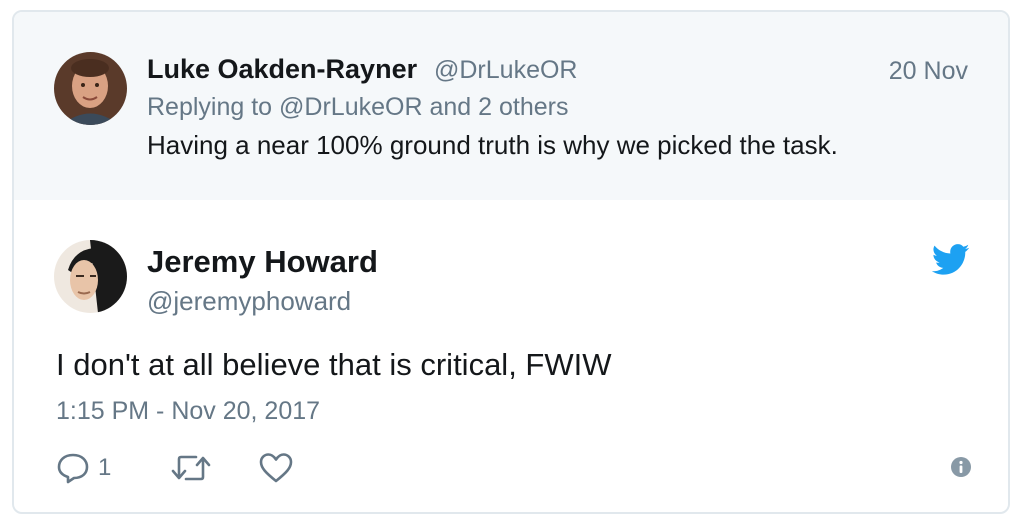  I want to click on like-button, so click(276, 468).